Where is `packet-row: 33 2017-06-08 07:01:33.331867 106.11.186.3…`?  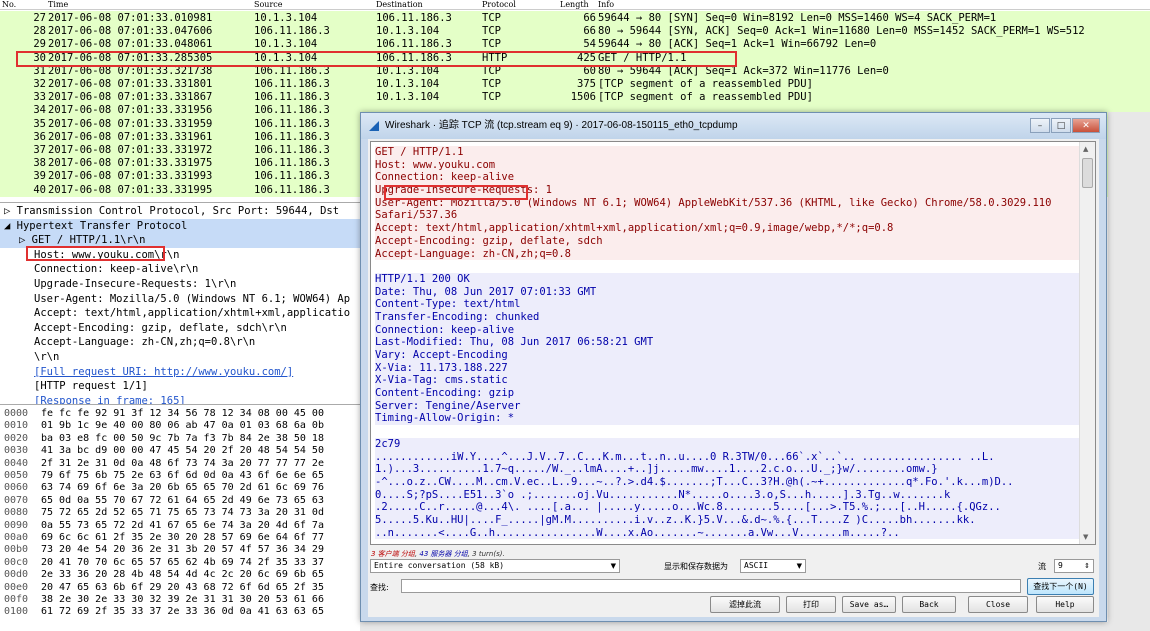 packet-row: 33 2017-06-08 07:01:33.331867 106.11.186.3… is located at coordinates (575, 97).